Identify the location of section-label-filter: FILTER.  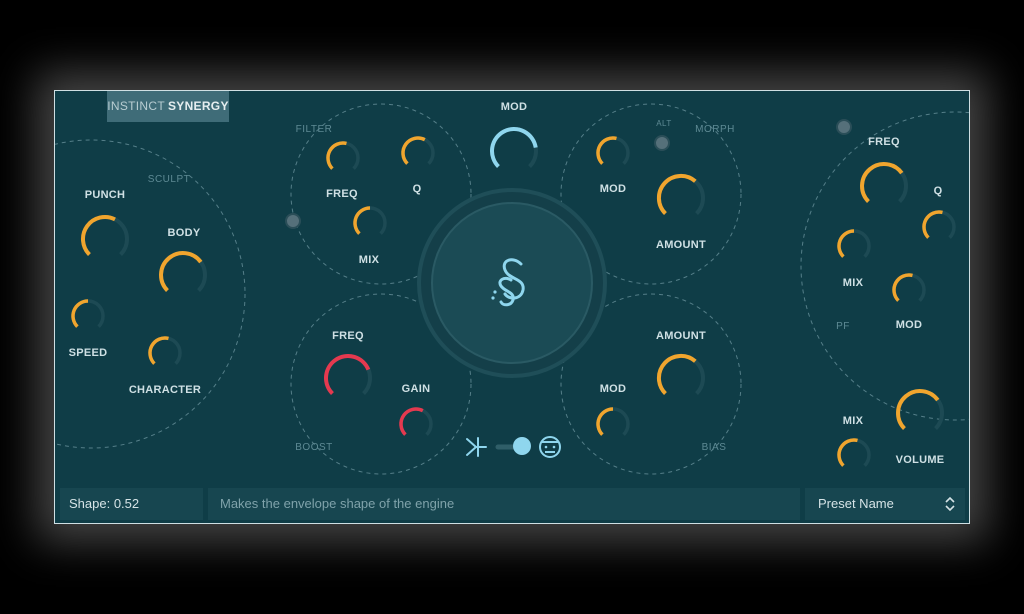
(314, 129).